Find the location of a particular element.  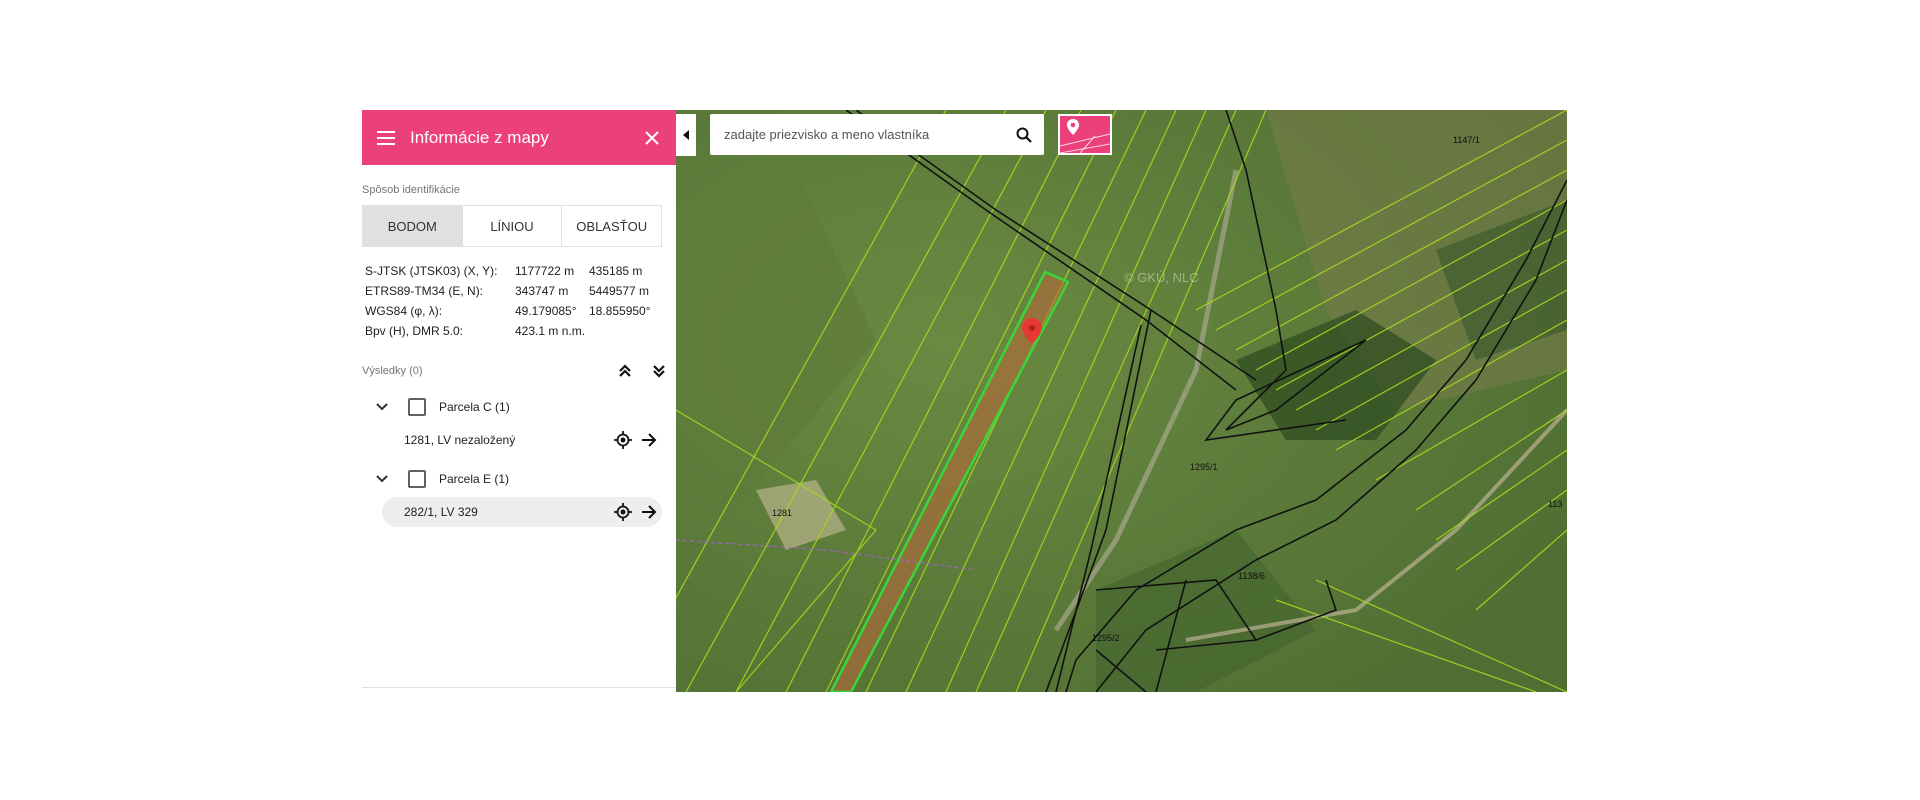

result-item-label: 282/1, LV 329 is located at coordinates (441, 512).